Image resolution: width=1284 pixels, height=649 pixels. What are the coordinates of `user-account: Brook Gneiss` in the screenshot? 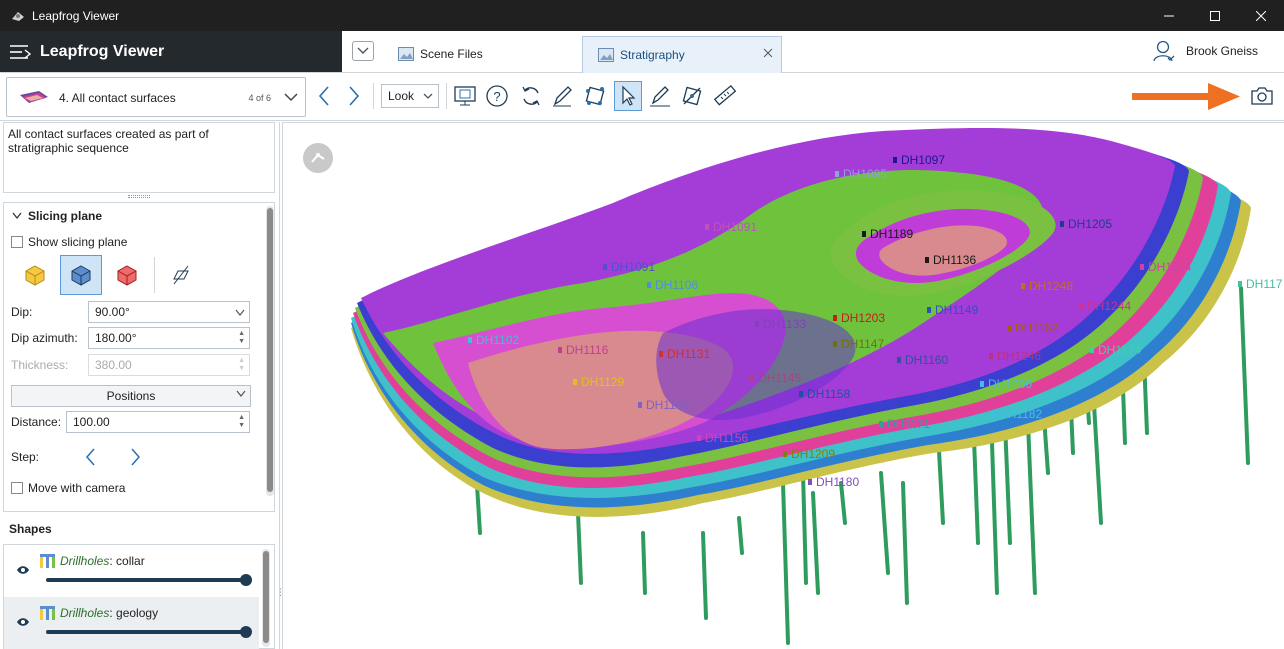 It's located at (1205, 51).